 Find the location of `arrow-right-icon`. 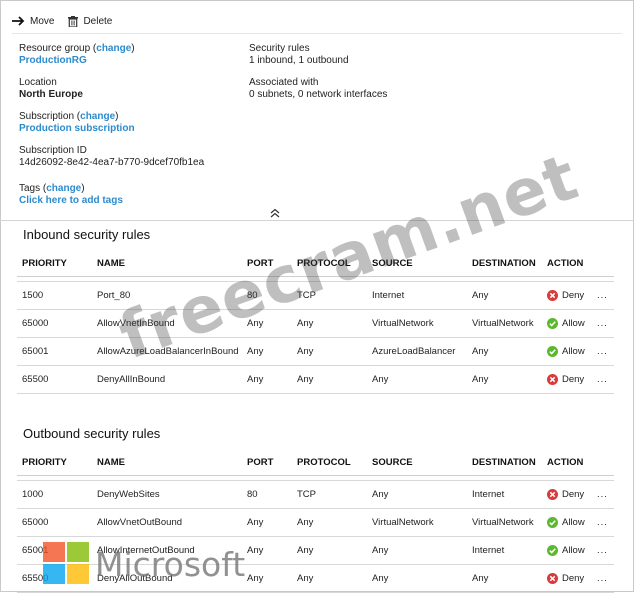

arrow-right-icon is located at coordinates (18, 21).